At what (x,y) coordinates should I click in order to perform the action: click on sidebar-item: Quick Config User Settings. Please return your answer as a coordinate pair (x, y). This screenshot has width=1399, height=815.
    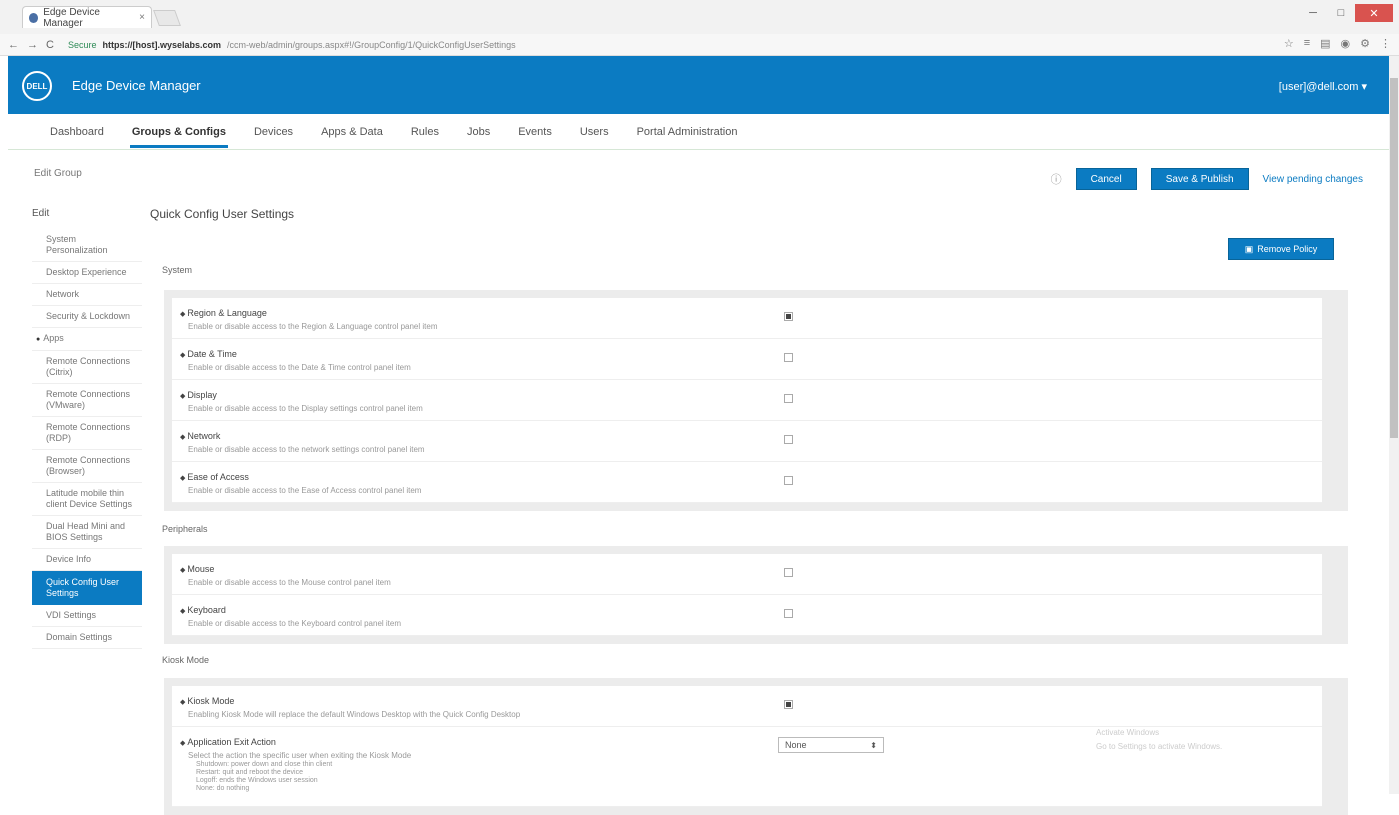
    Looking at the image, I should click on (87, 588).